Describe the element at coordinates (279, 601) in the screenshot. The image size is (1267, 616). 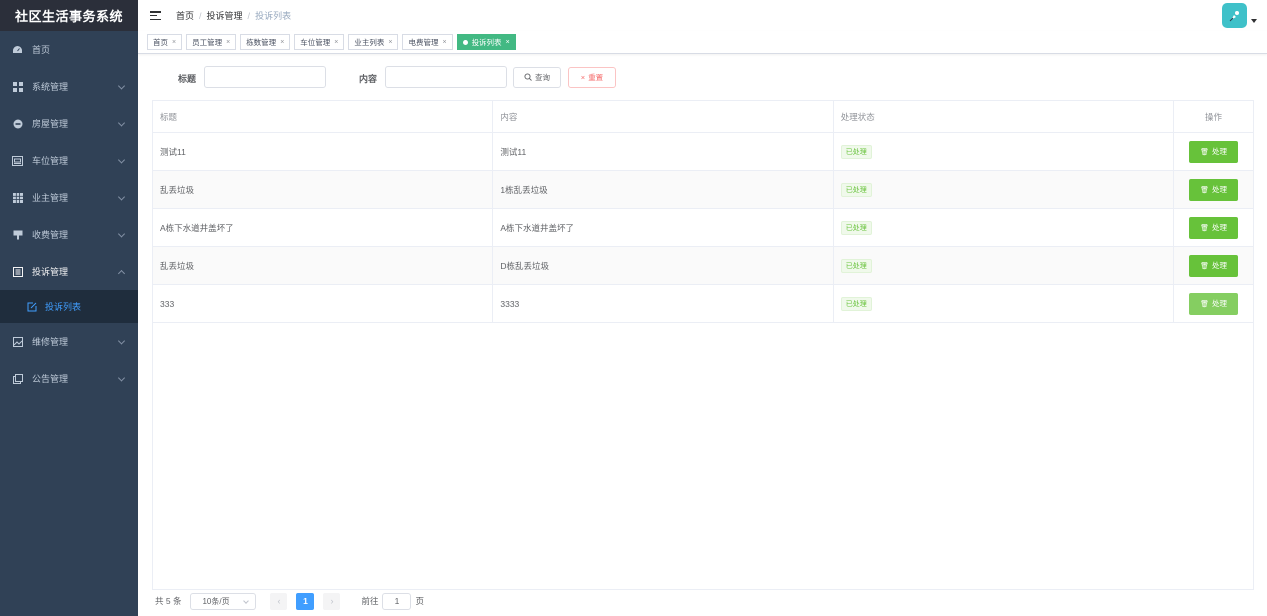
I see `prev-page-button: ‹` at that location.